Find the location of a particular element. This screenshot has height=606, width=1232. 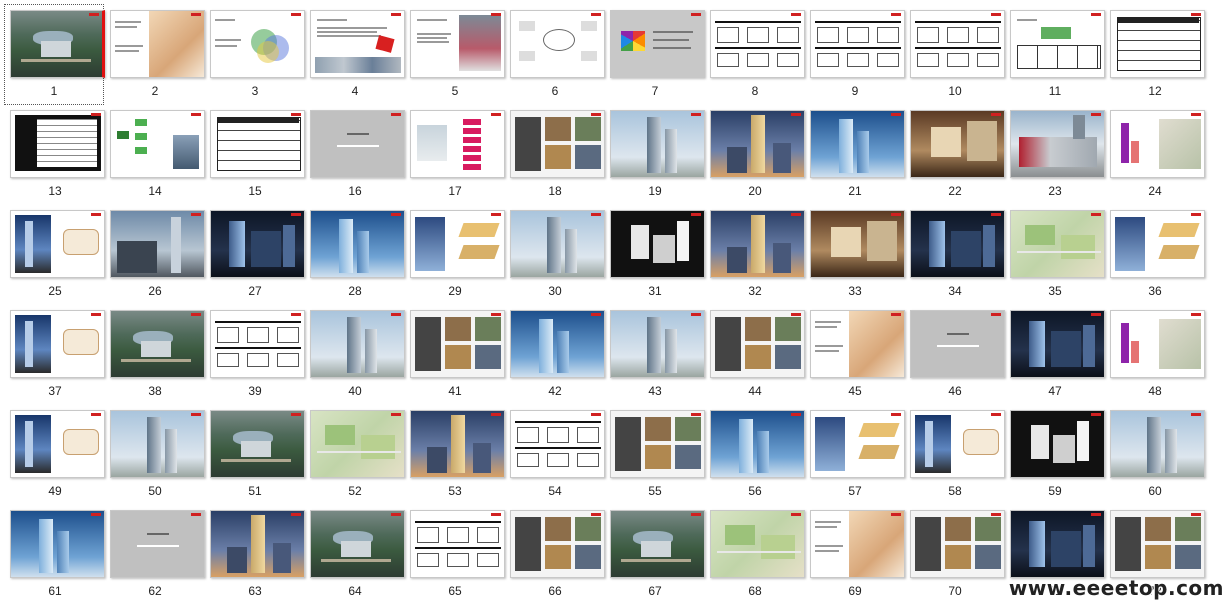

slide-thumbnail-65: 65 is located at coordinates (455, 555).